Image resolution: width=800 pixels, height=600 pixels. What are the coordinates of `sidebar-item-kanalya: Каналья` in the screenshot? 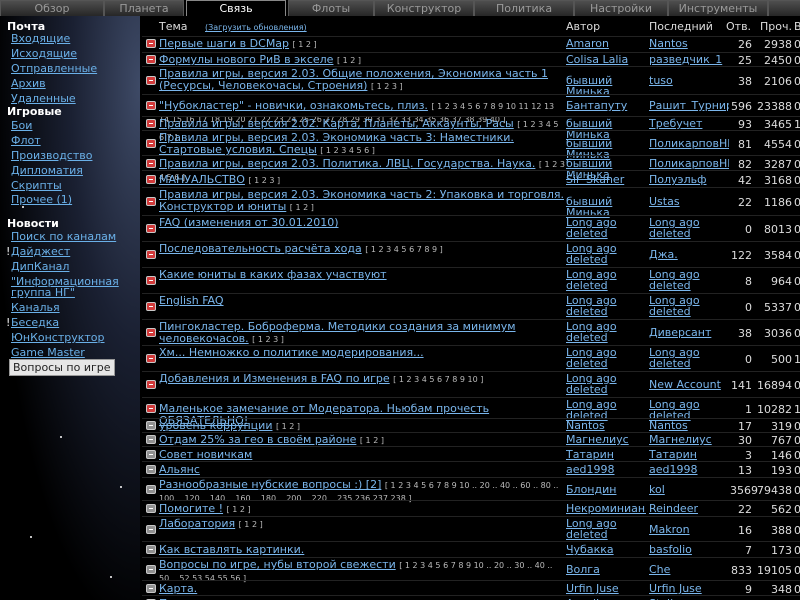 It's located at (35, 307).